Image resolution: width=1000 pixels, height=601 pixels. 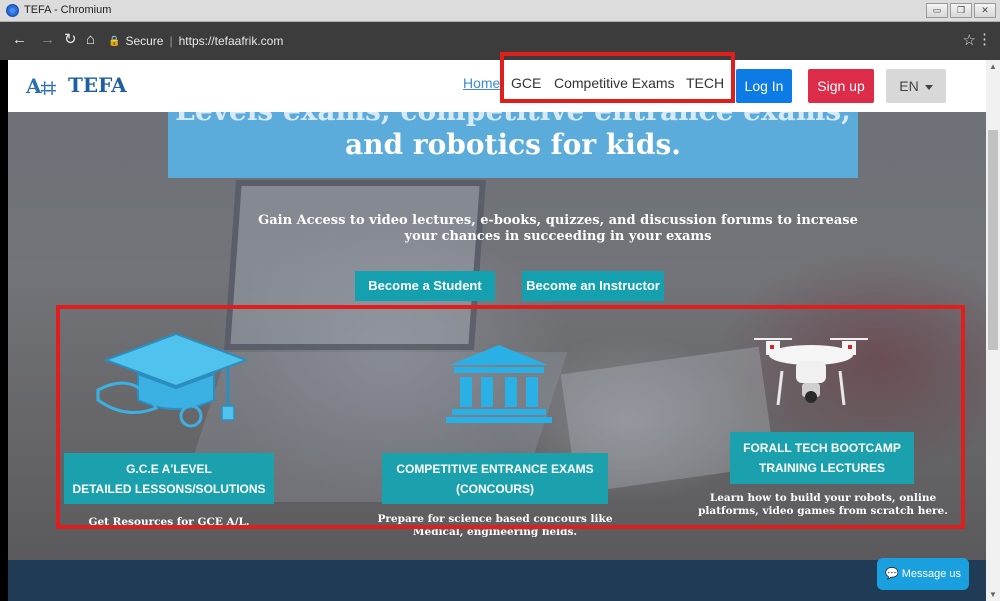 I want to click on back-icon: ←, so click(x=19, y=40).